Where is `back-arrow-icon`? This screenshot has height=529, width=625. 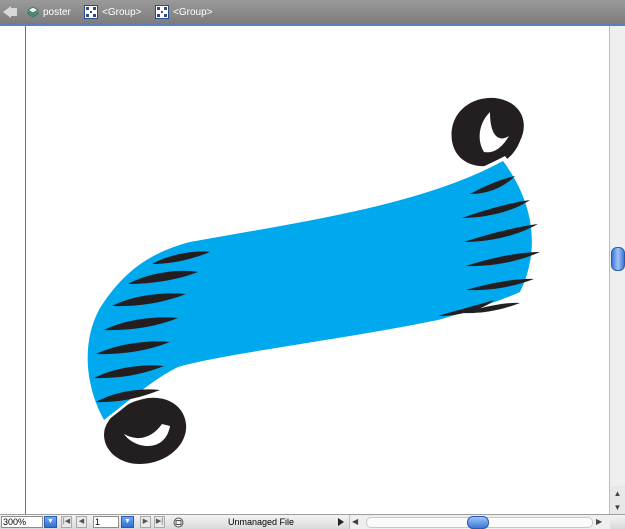 back-arrow-icon is located at coordinates (7, 12).